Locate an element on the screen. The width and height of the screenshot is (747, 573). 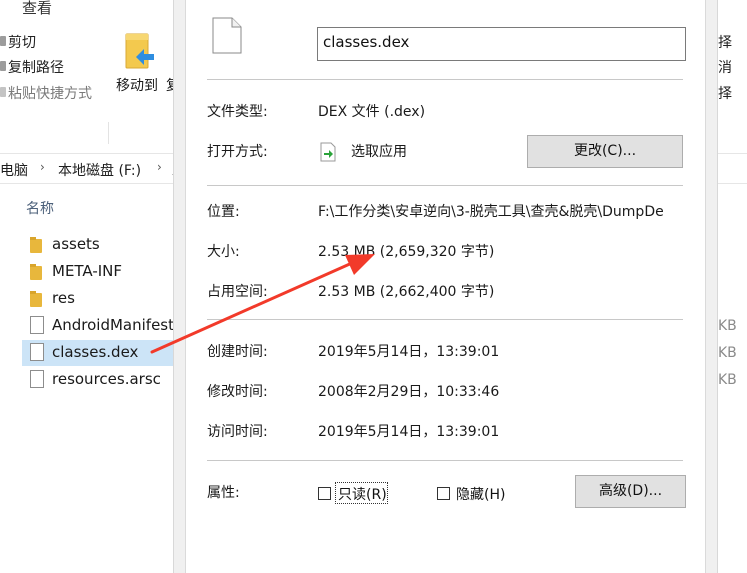
copy-path-label: 复制路径 is located at coordinates (36, 68).